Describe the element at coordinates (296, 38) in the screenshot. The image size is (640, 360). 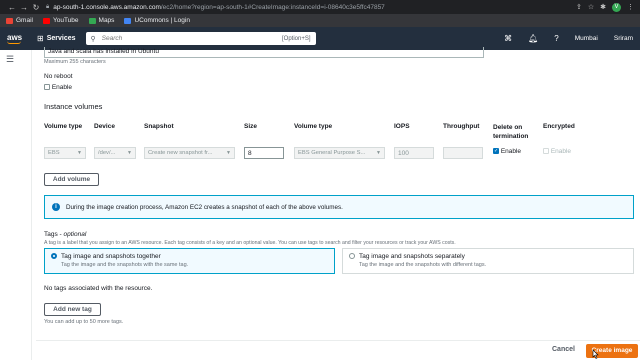
I see `search-shortcut: [Option+S]` at that location.